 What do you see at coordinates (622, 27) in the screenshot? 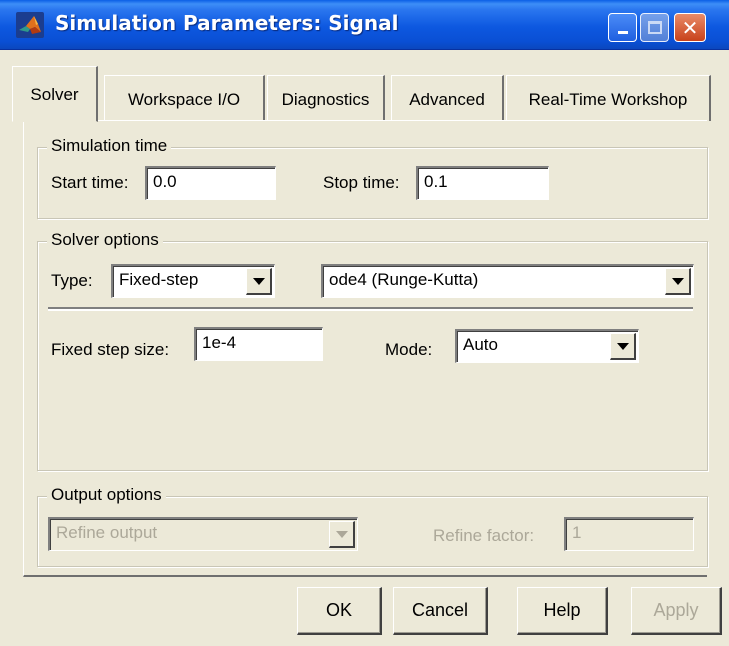
I see `minimize-button` at bounding box center [622, 27].